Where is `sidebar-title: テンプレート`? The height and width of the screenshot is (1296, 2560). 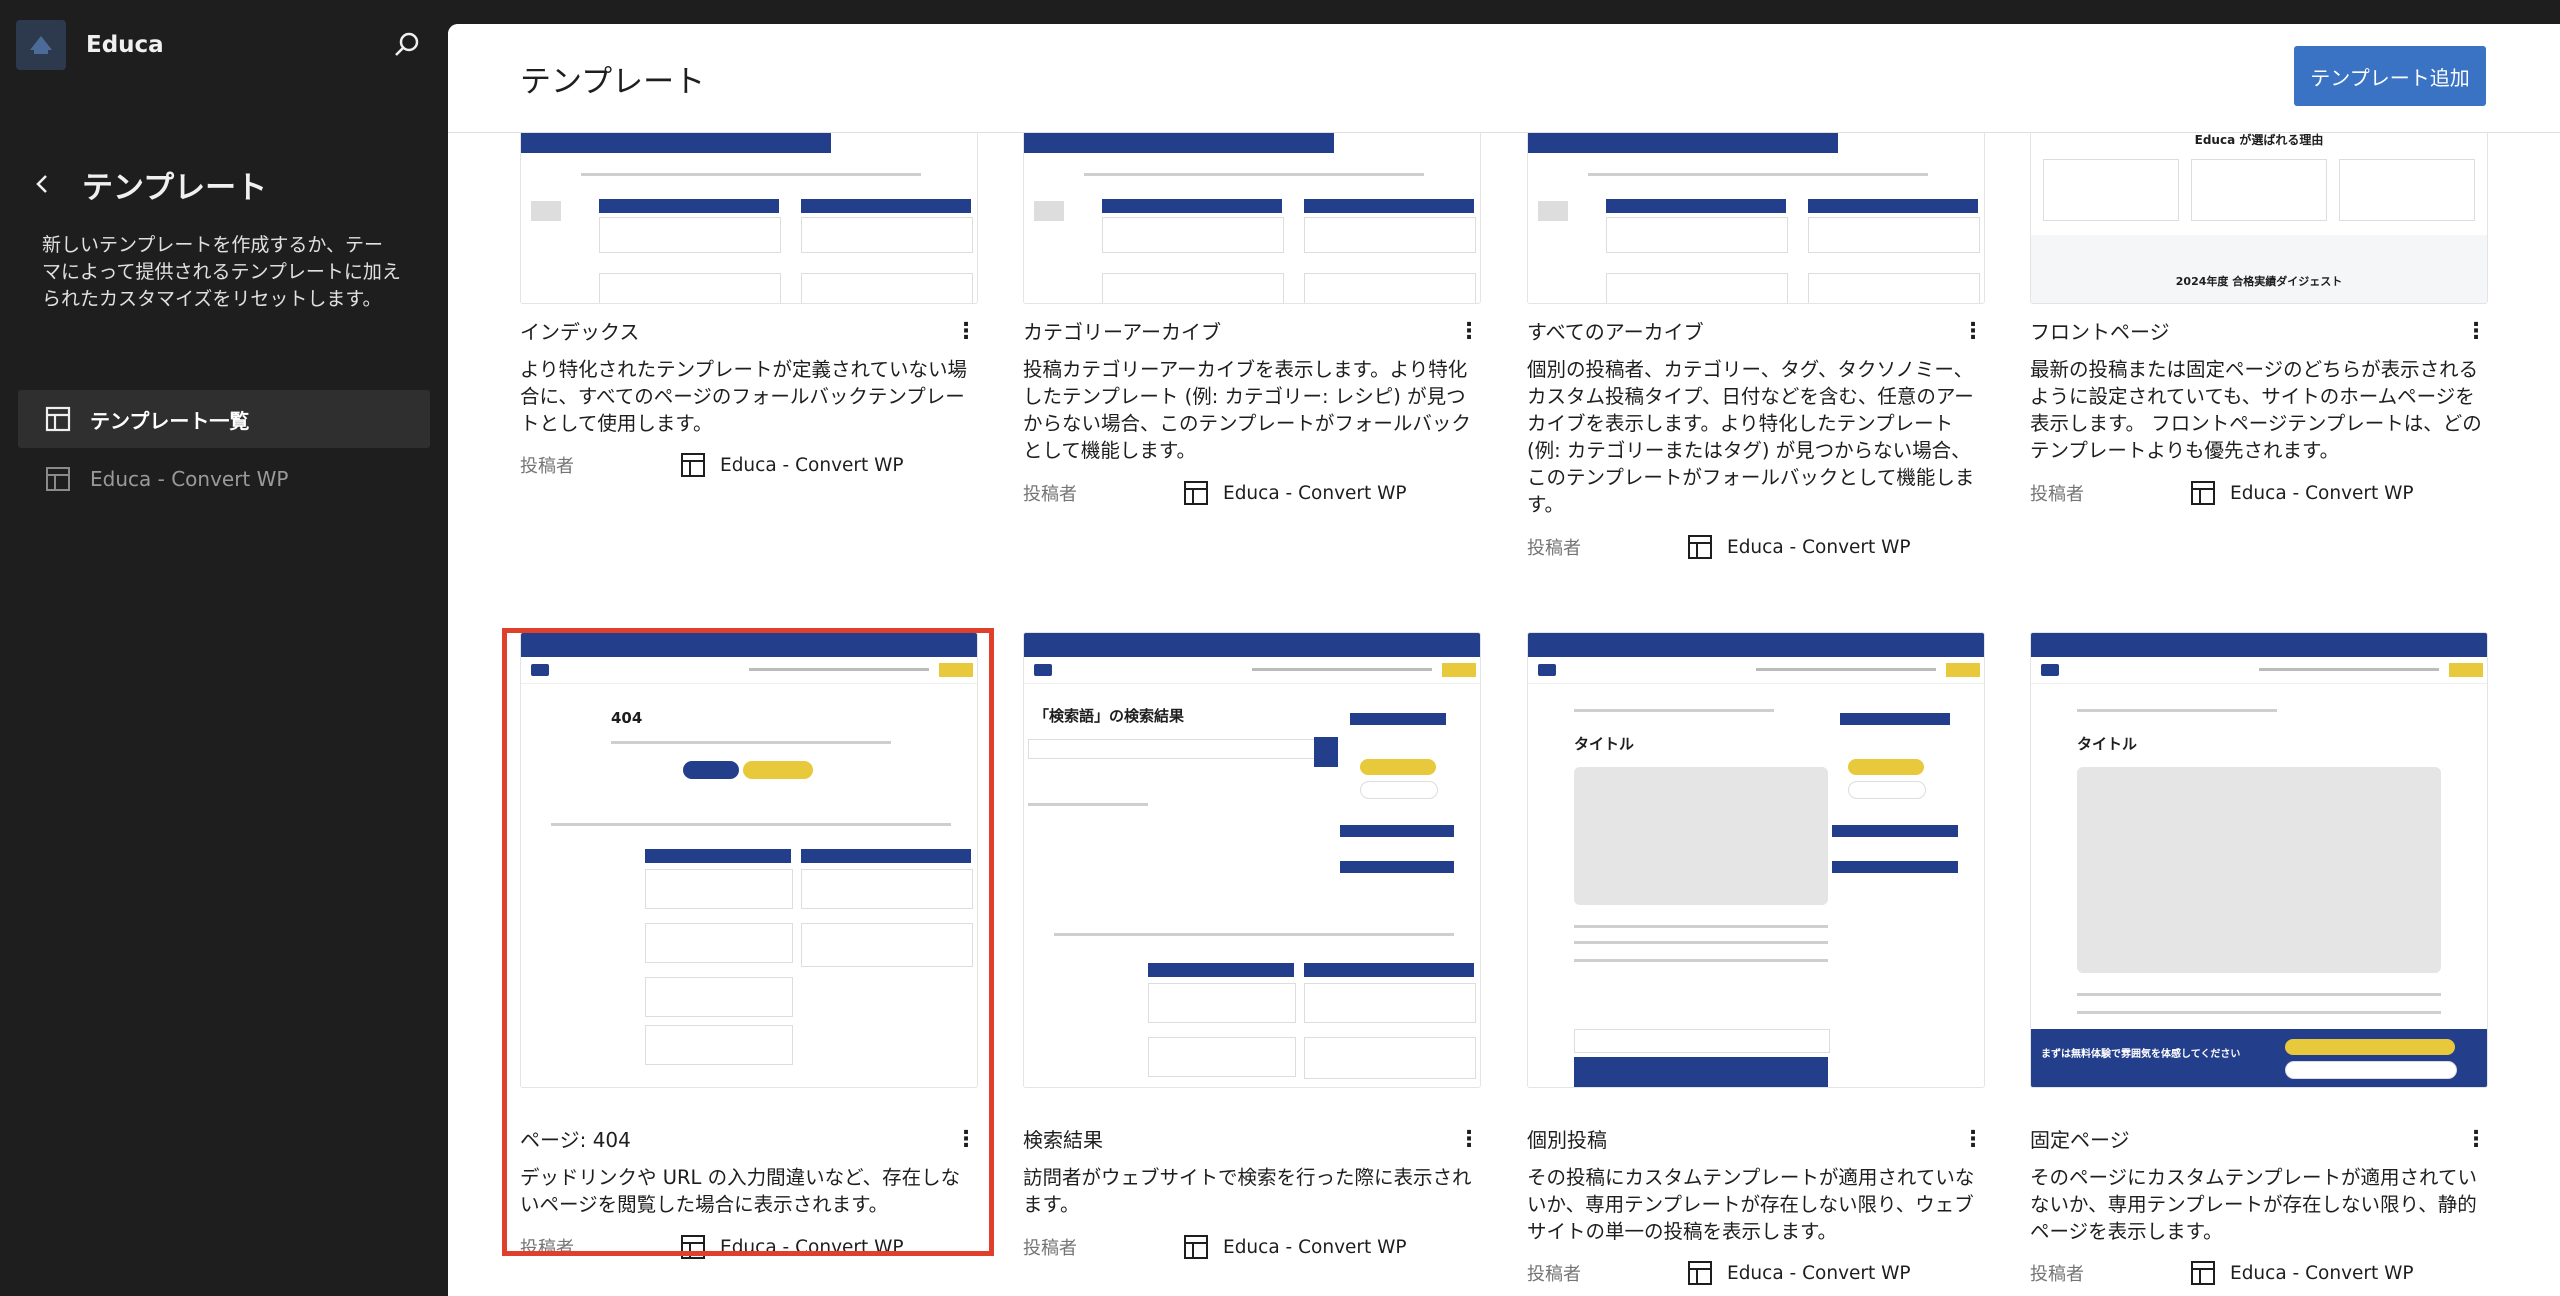 sidebar-title: テンプレート is located at coordinates (175, 188).